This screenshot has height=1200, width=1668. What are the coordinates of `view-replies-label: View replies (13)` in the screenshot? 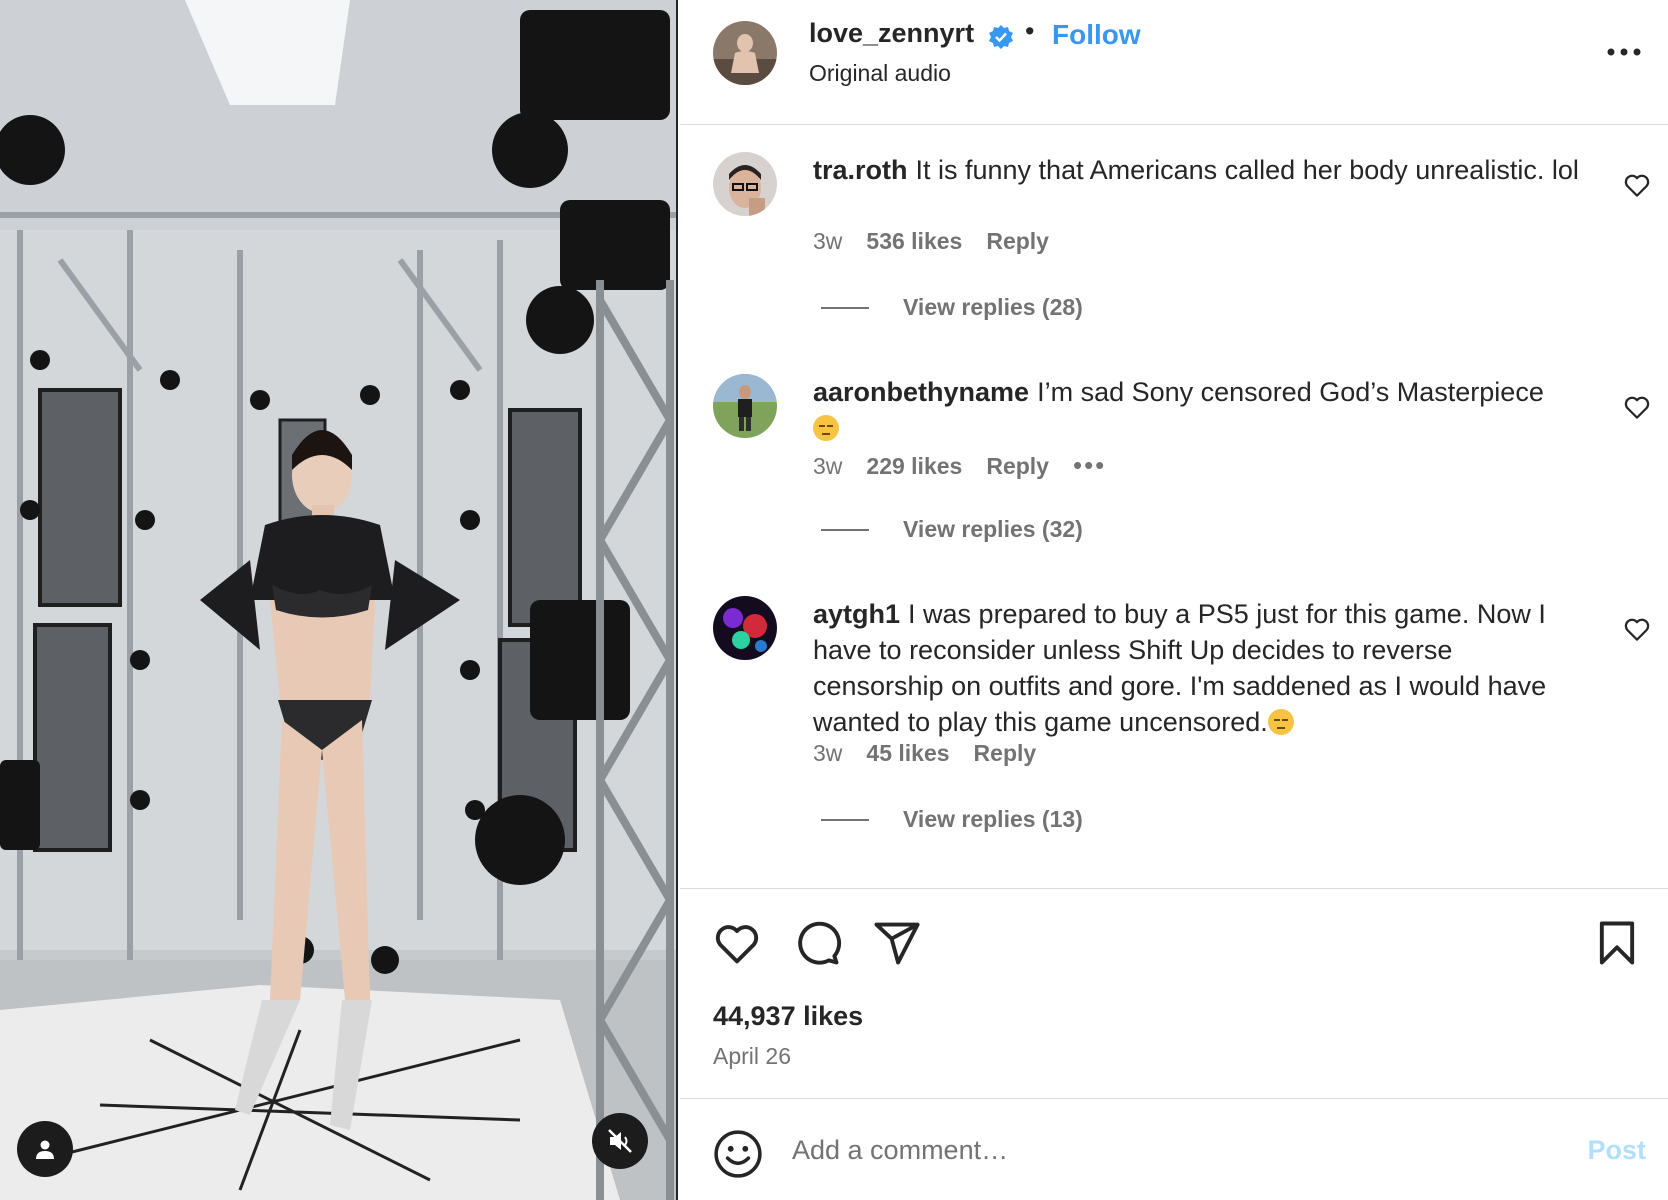 It's located at (993, 819).